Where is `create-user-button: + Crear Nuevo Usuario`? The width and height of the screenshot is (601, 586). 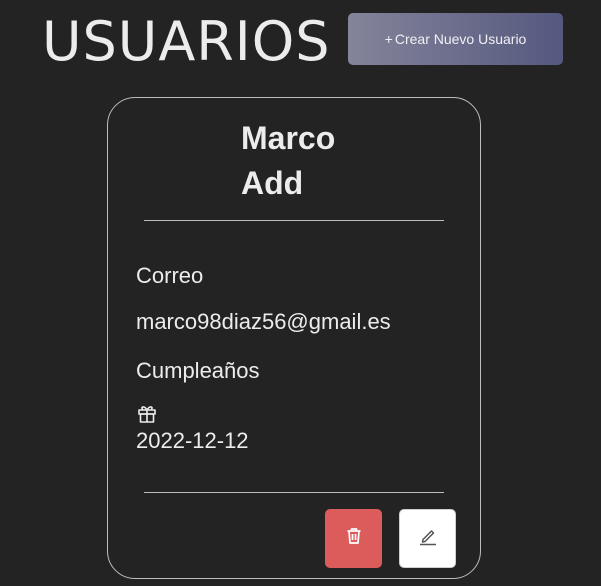
create-user-button: + Crear Nuevo Usuario is located at coordinates (455, 39).